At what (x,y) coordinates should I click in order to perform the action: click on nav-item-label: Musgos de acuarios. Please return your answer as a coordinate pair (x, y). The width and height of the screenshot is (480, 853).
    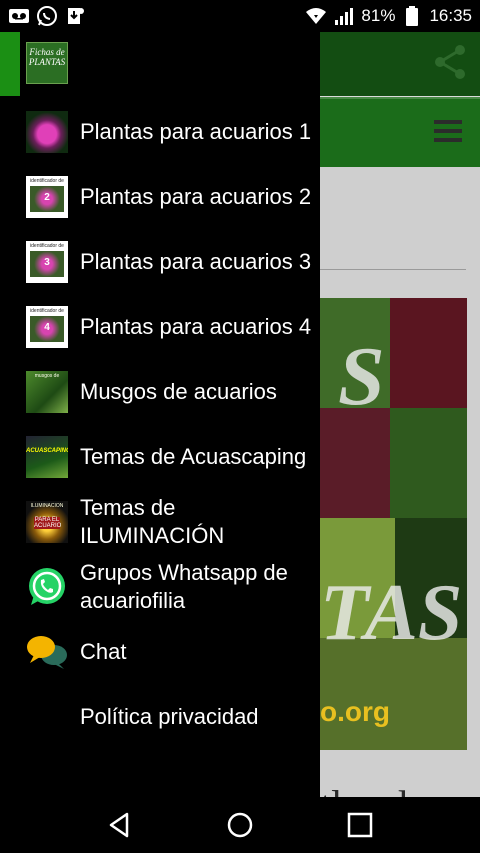
    Looking at the image, I should click on (178, 391).